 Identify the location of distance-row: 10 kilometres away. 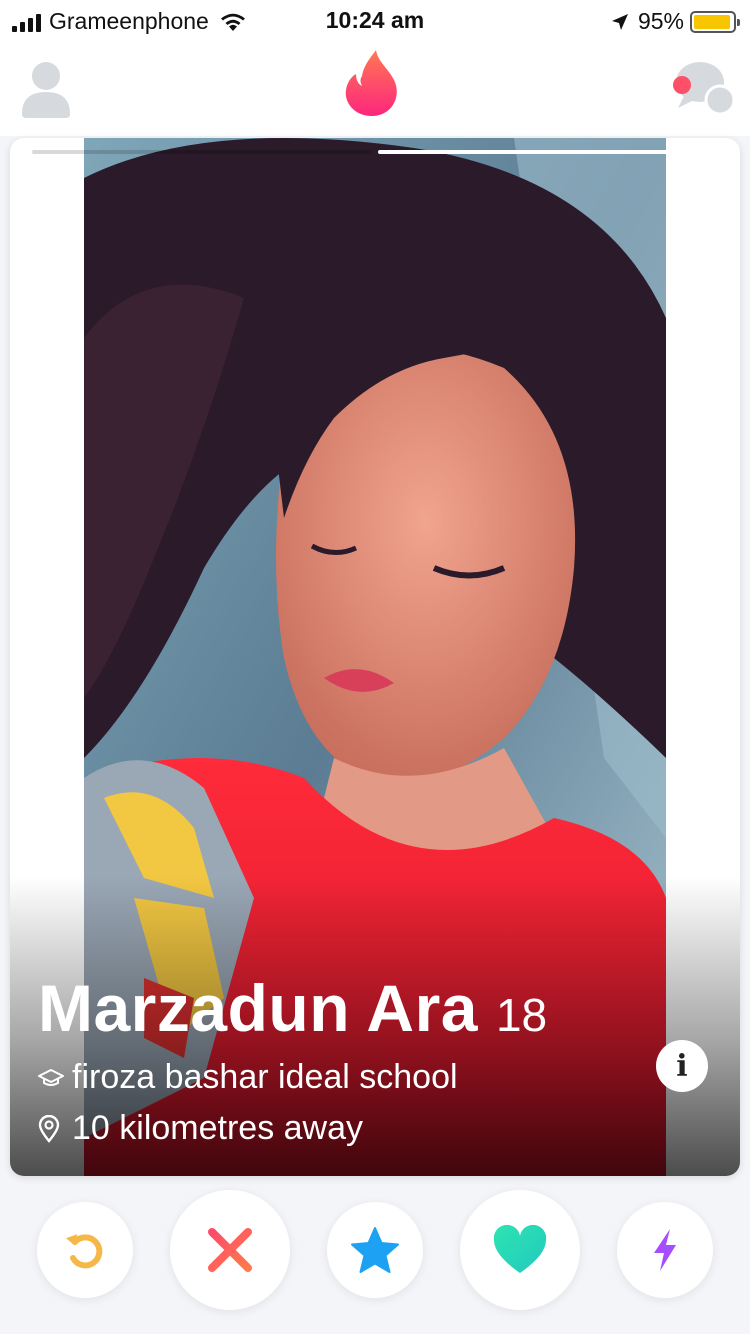
(358, 1128).